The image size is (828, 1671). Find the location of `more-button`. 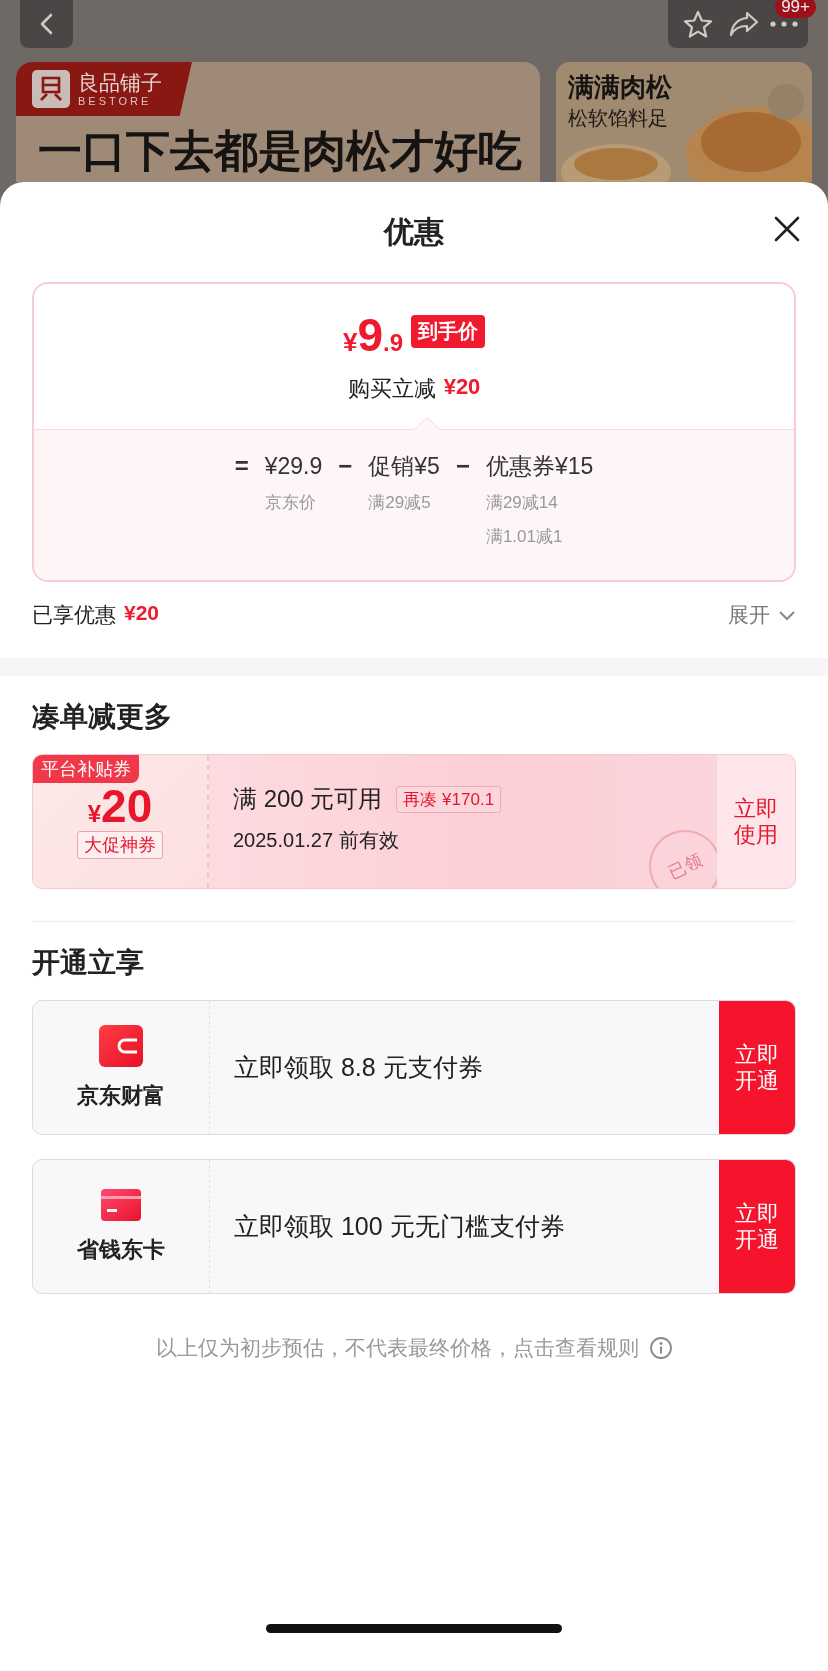

more-button is located at coordinates (784, 24).